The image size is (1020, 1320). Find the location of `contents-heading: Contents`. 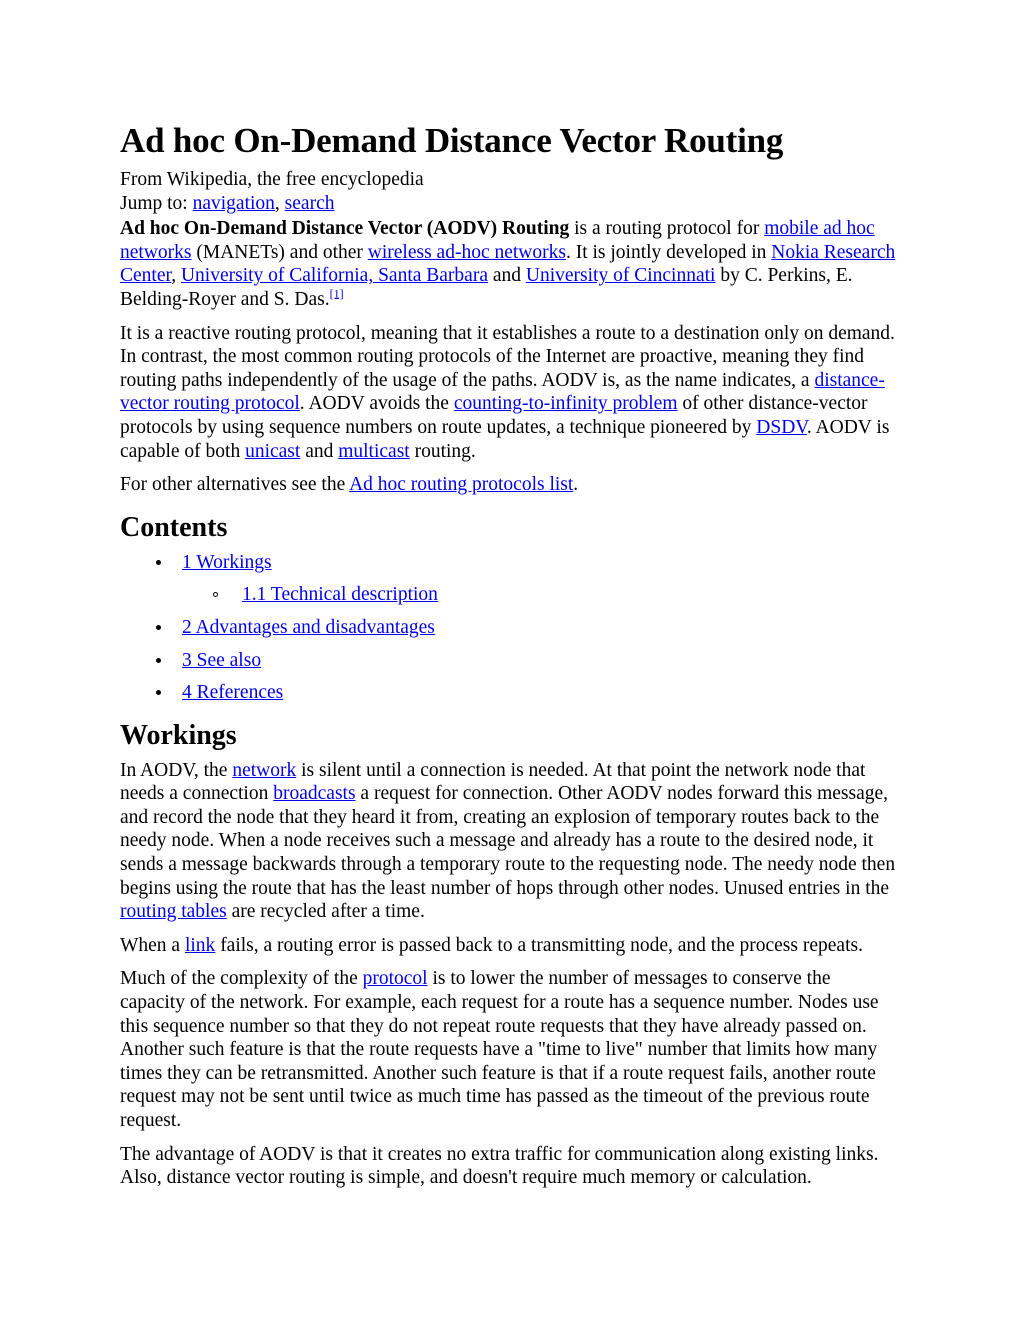

contents-heading: Contents is located at coordinates (174, 527).